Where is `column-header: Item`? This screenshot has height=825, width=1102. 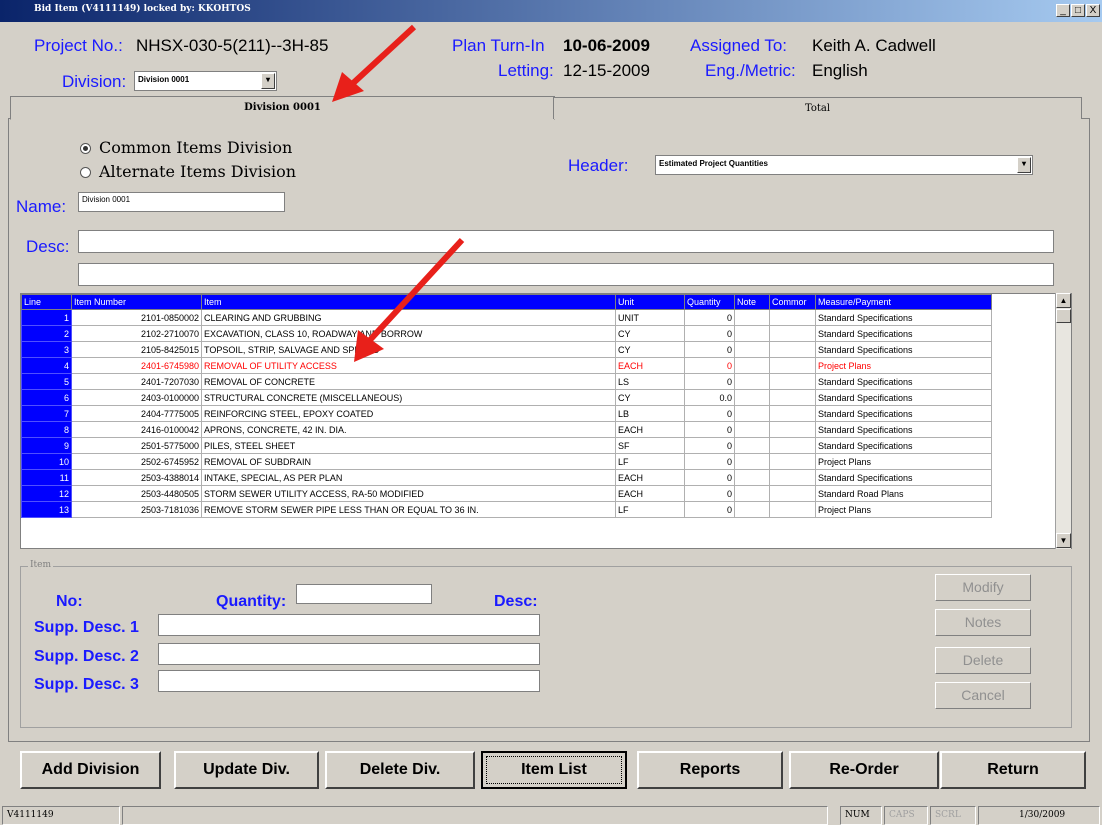 column-header: Item is located at coordinates (408, 302).